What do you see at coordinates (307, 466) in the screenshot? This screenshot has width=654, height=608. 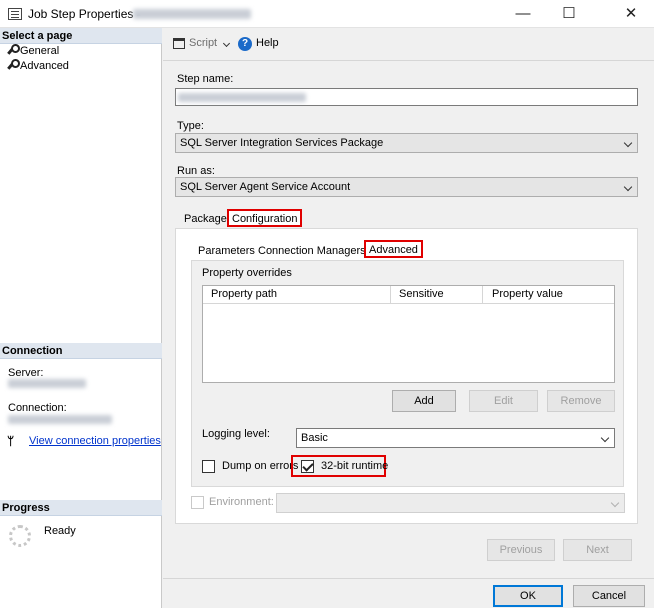 I see `runtime-32bit-checkbox` at bounding box center [307, 466].